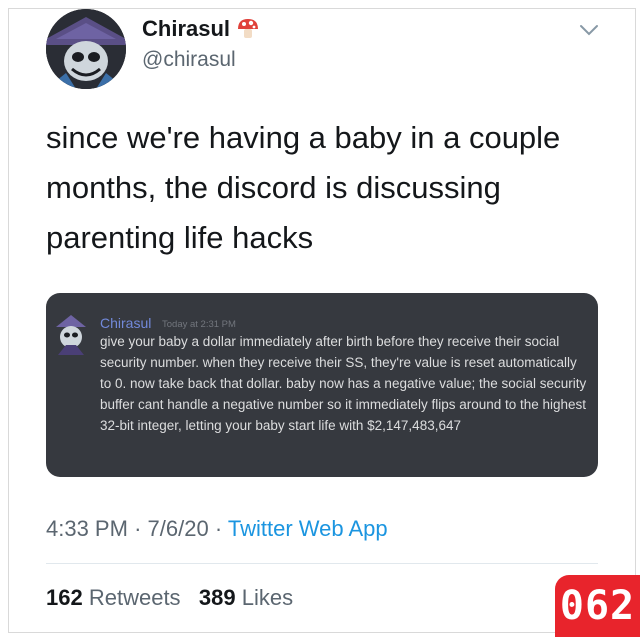 Image resolution: width=644 pixels, height=641 pixels. Describe the element at coordinates (178, 528) in the screenshot. I see `tweet-date: 7/6/20` at that location.